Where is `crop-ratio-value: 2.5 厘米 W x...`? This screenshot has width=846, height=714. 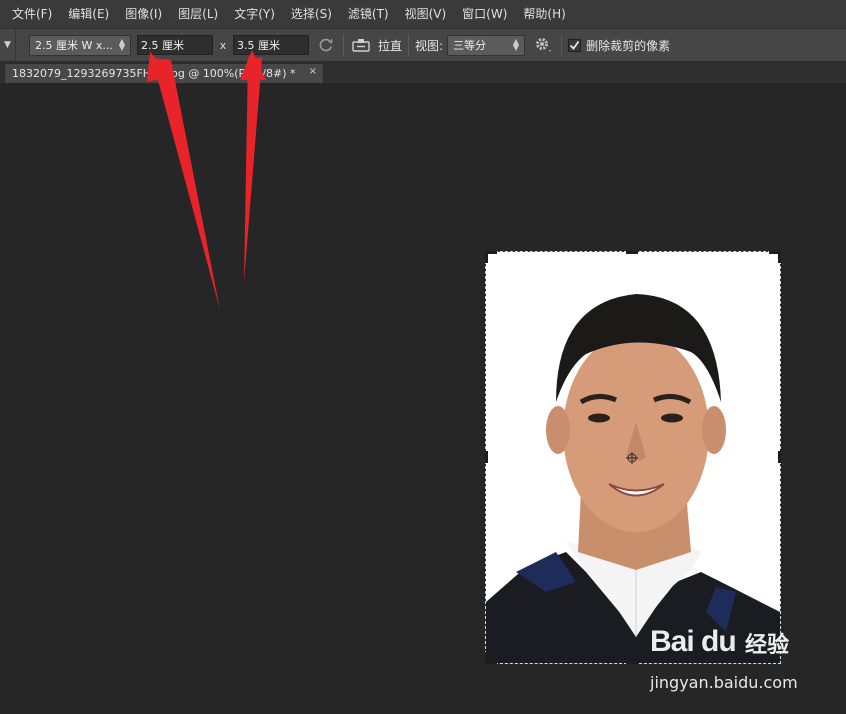
crop-ratio-value: 2.5 厘米 W x... is located at coordinates (74, 45).